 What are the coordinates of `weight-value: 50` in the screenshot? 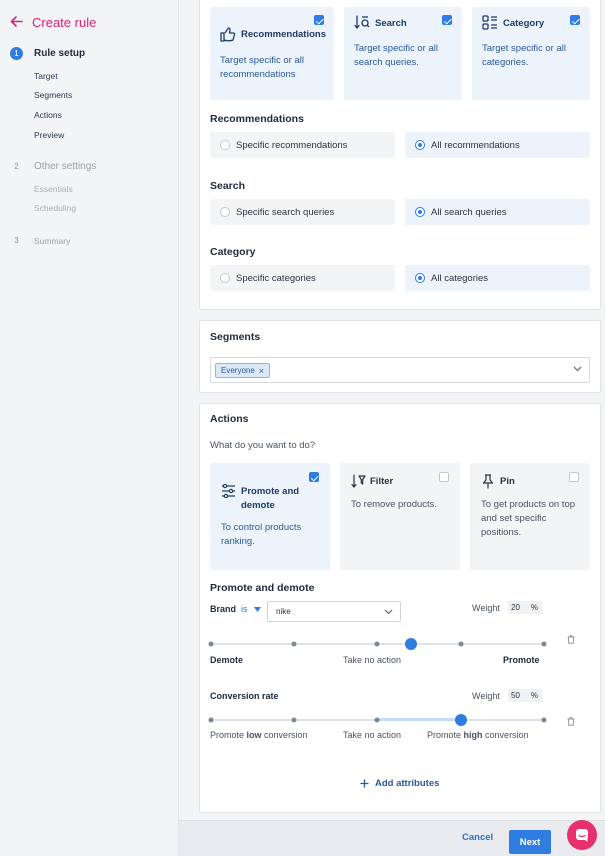 It's located at (515, 695).